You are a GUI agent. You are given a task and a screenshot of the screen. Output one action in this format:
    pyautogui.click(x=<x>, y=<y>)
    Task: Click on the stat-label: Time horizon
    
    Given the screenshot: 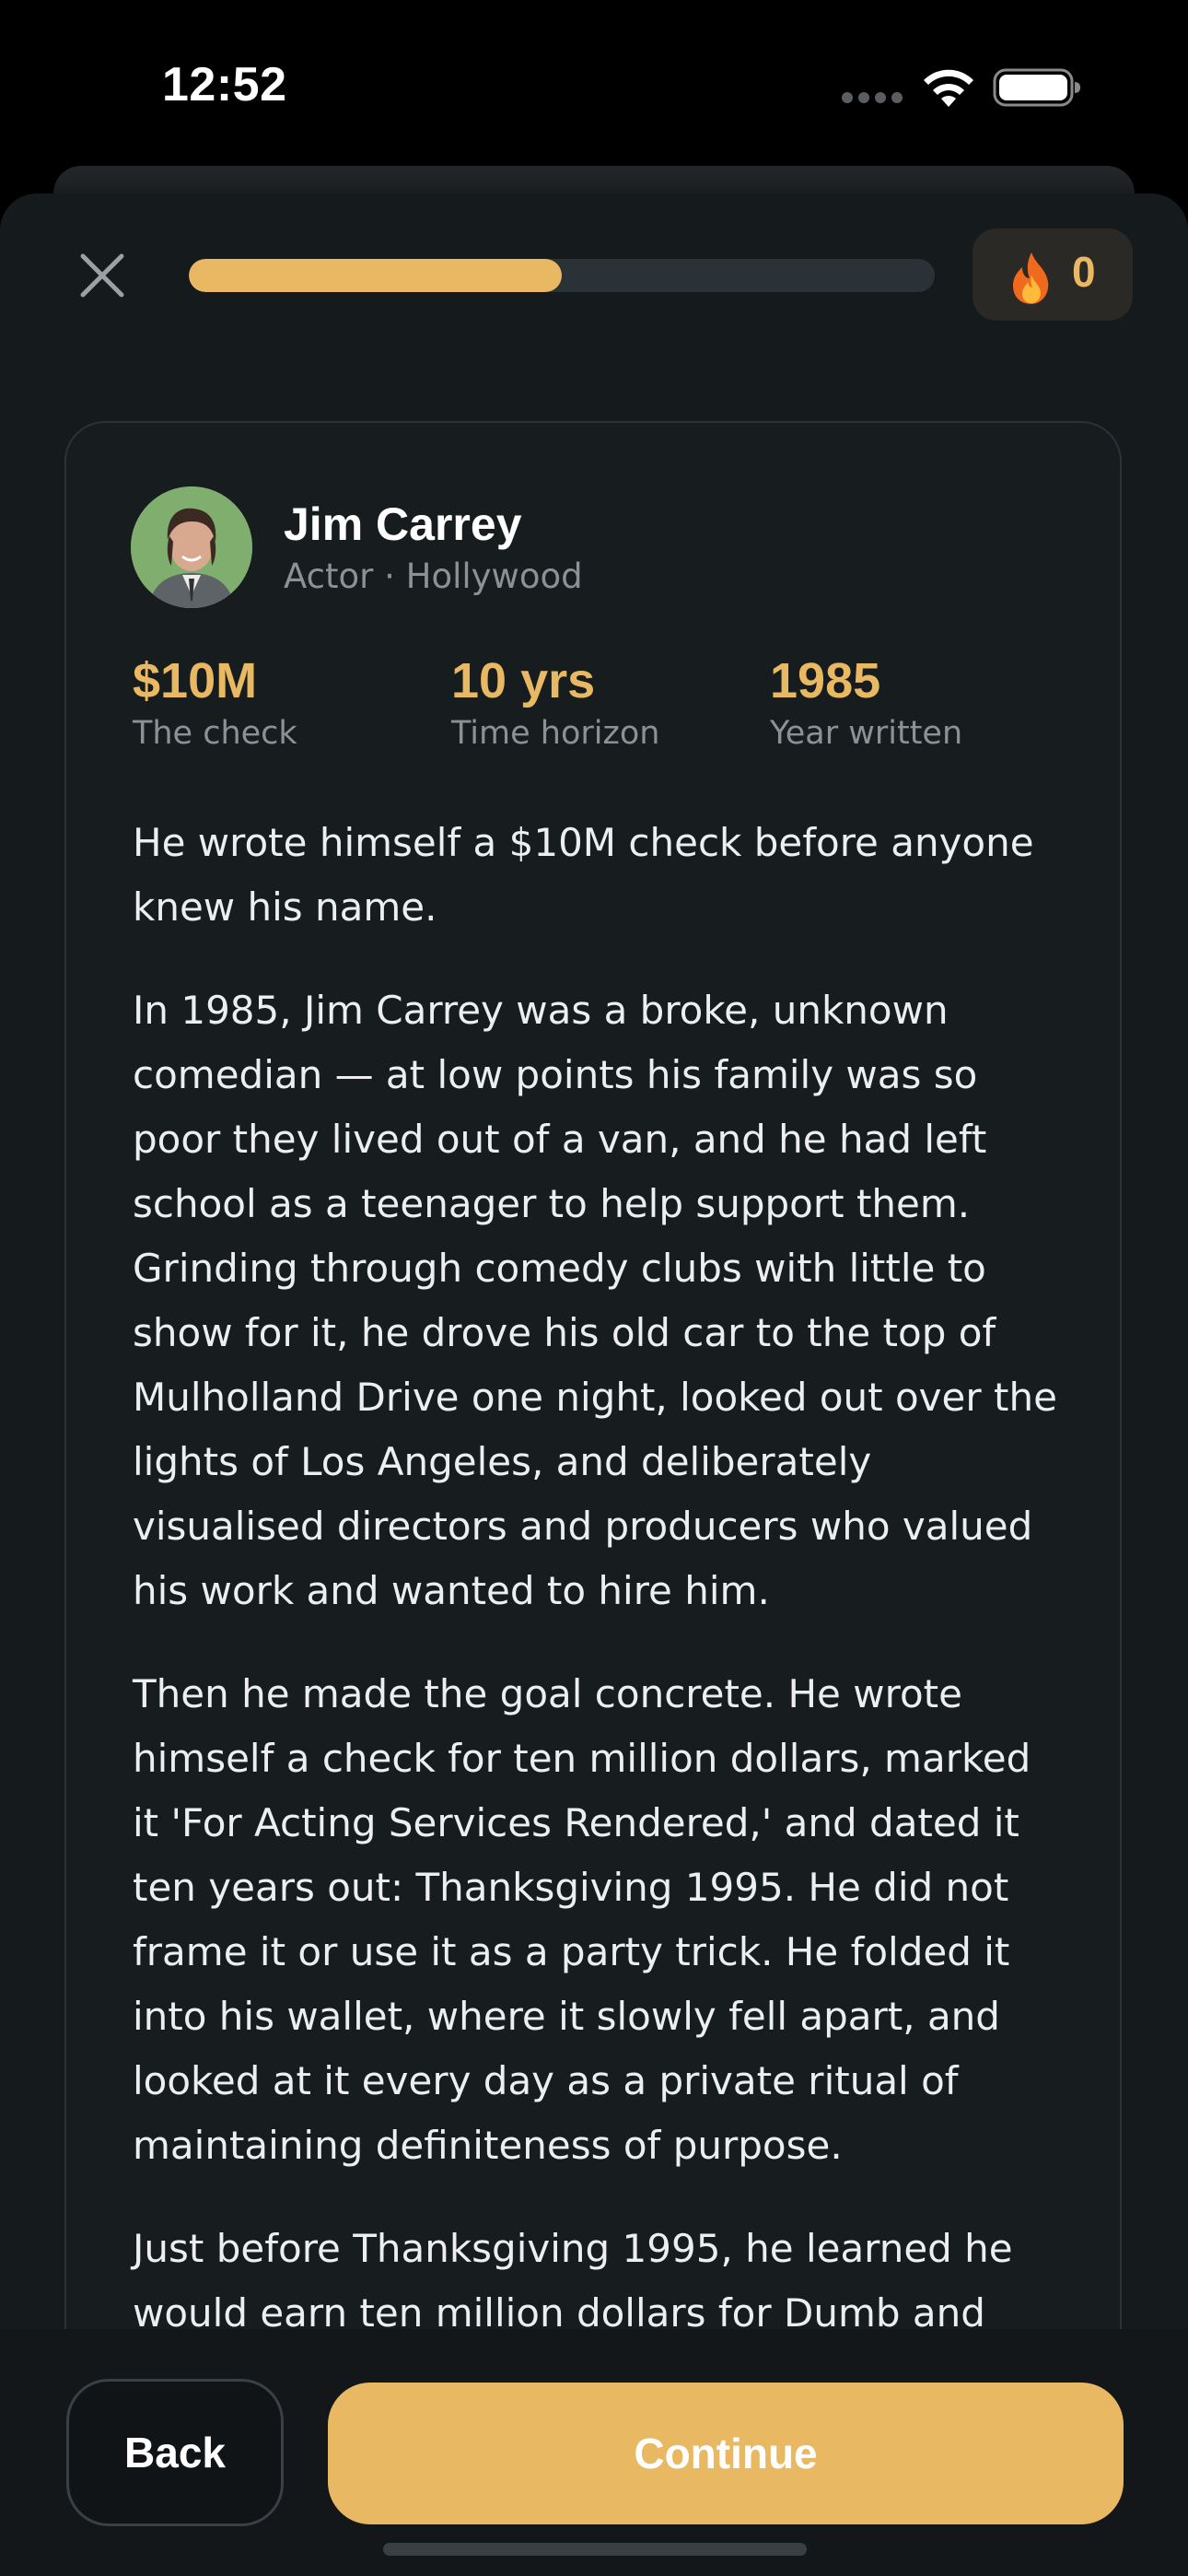 What is the action you would take?
    pyautogui.click(x=555, y=733)
    